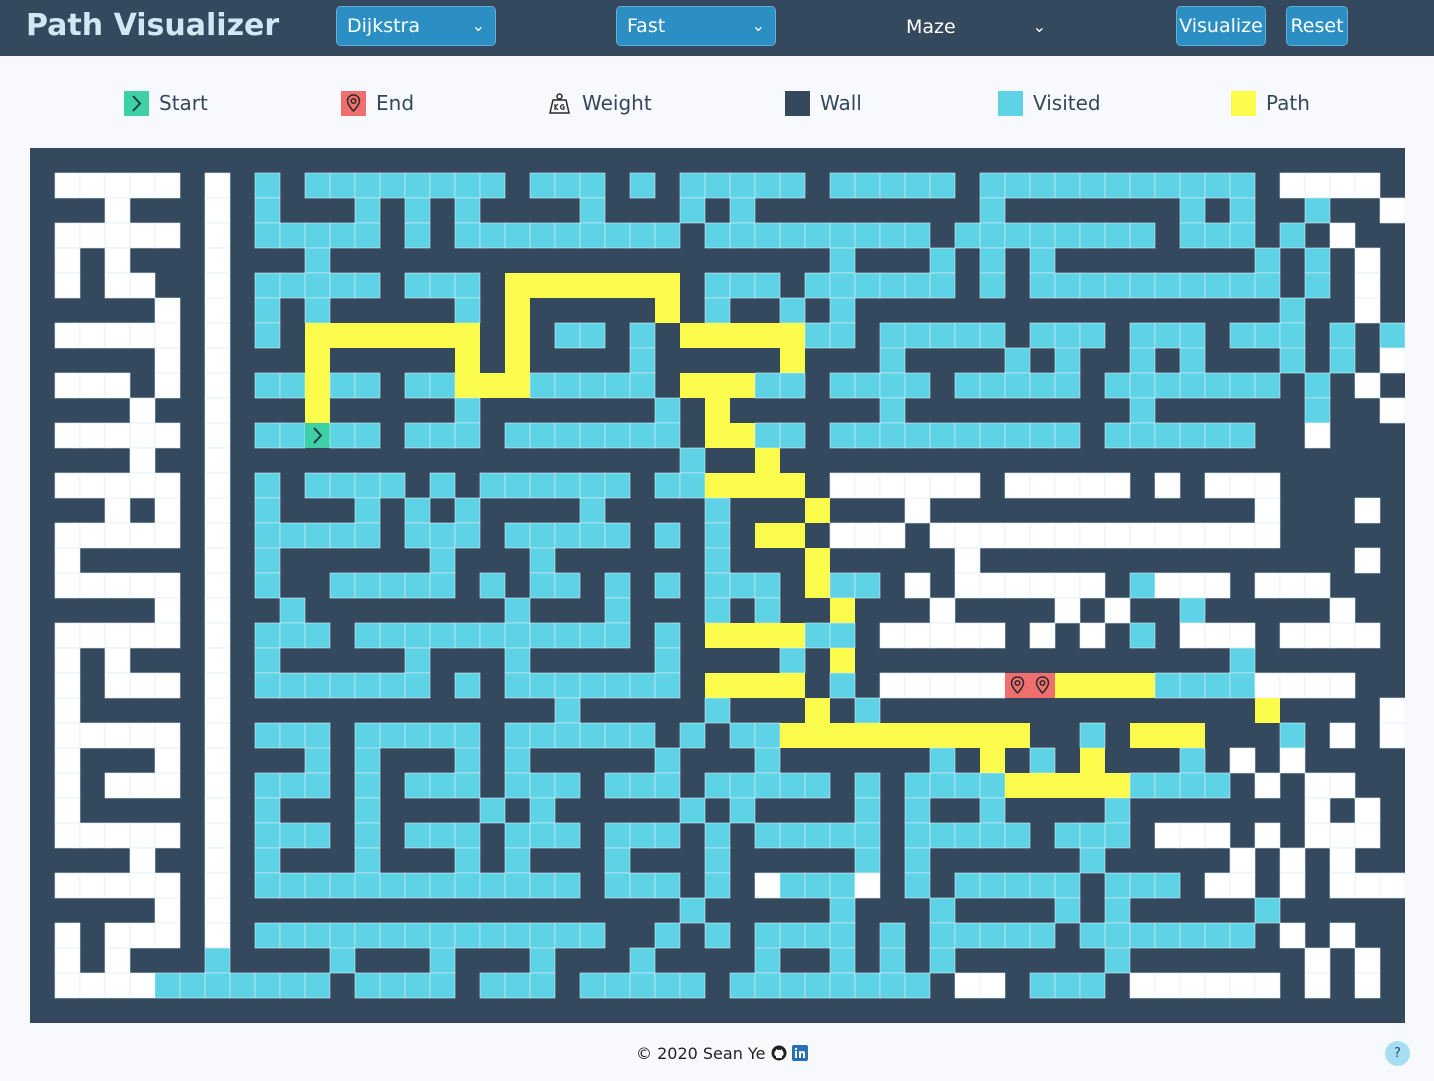 This screenshot has height=1081, width=1434. I want to click on speed-select: Fast ⌄, so click(696, 26).